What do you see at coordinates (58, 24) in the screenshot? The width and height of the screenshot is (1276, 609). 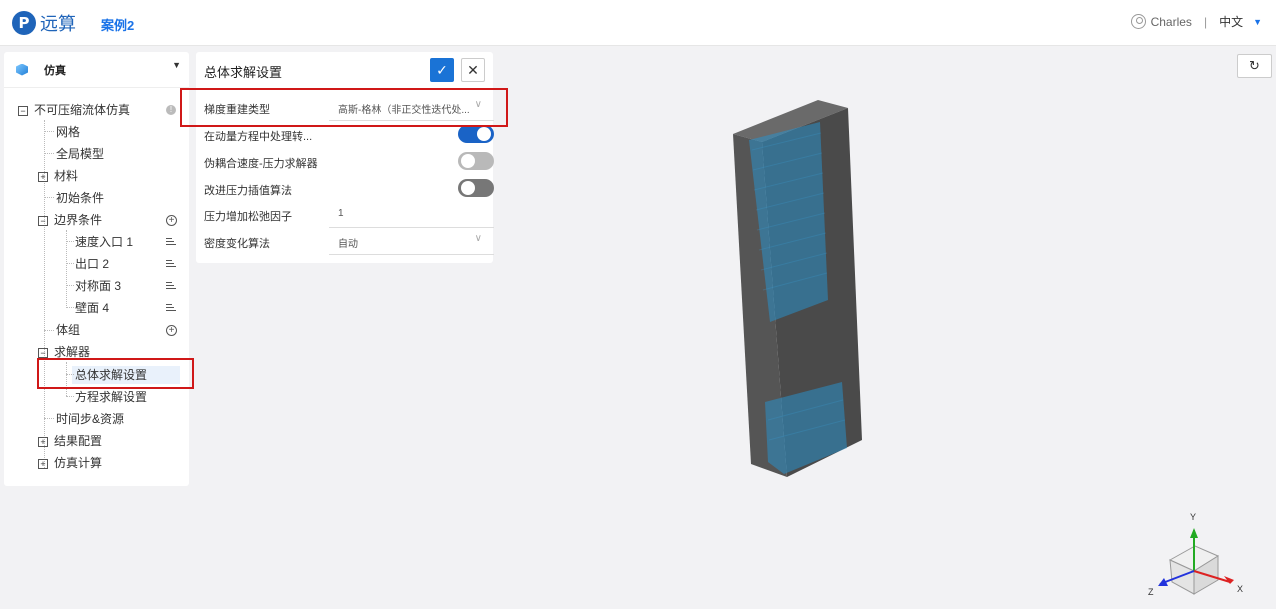 I see `logo-text: 远算` at bounding box center [58, 24].